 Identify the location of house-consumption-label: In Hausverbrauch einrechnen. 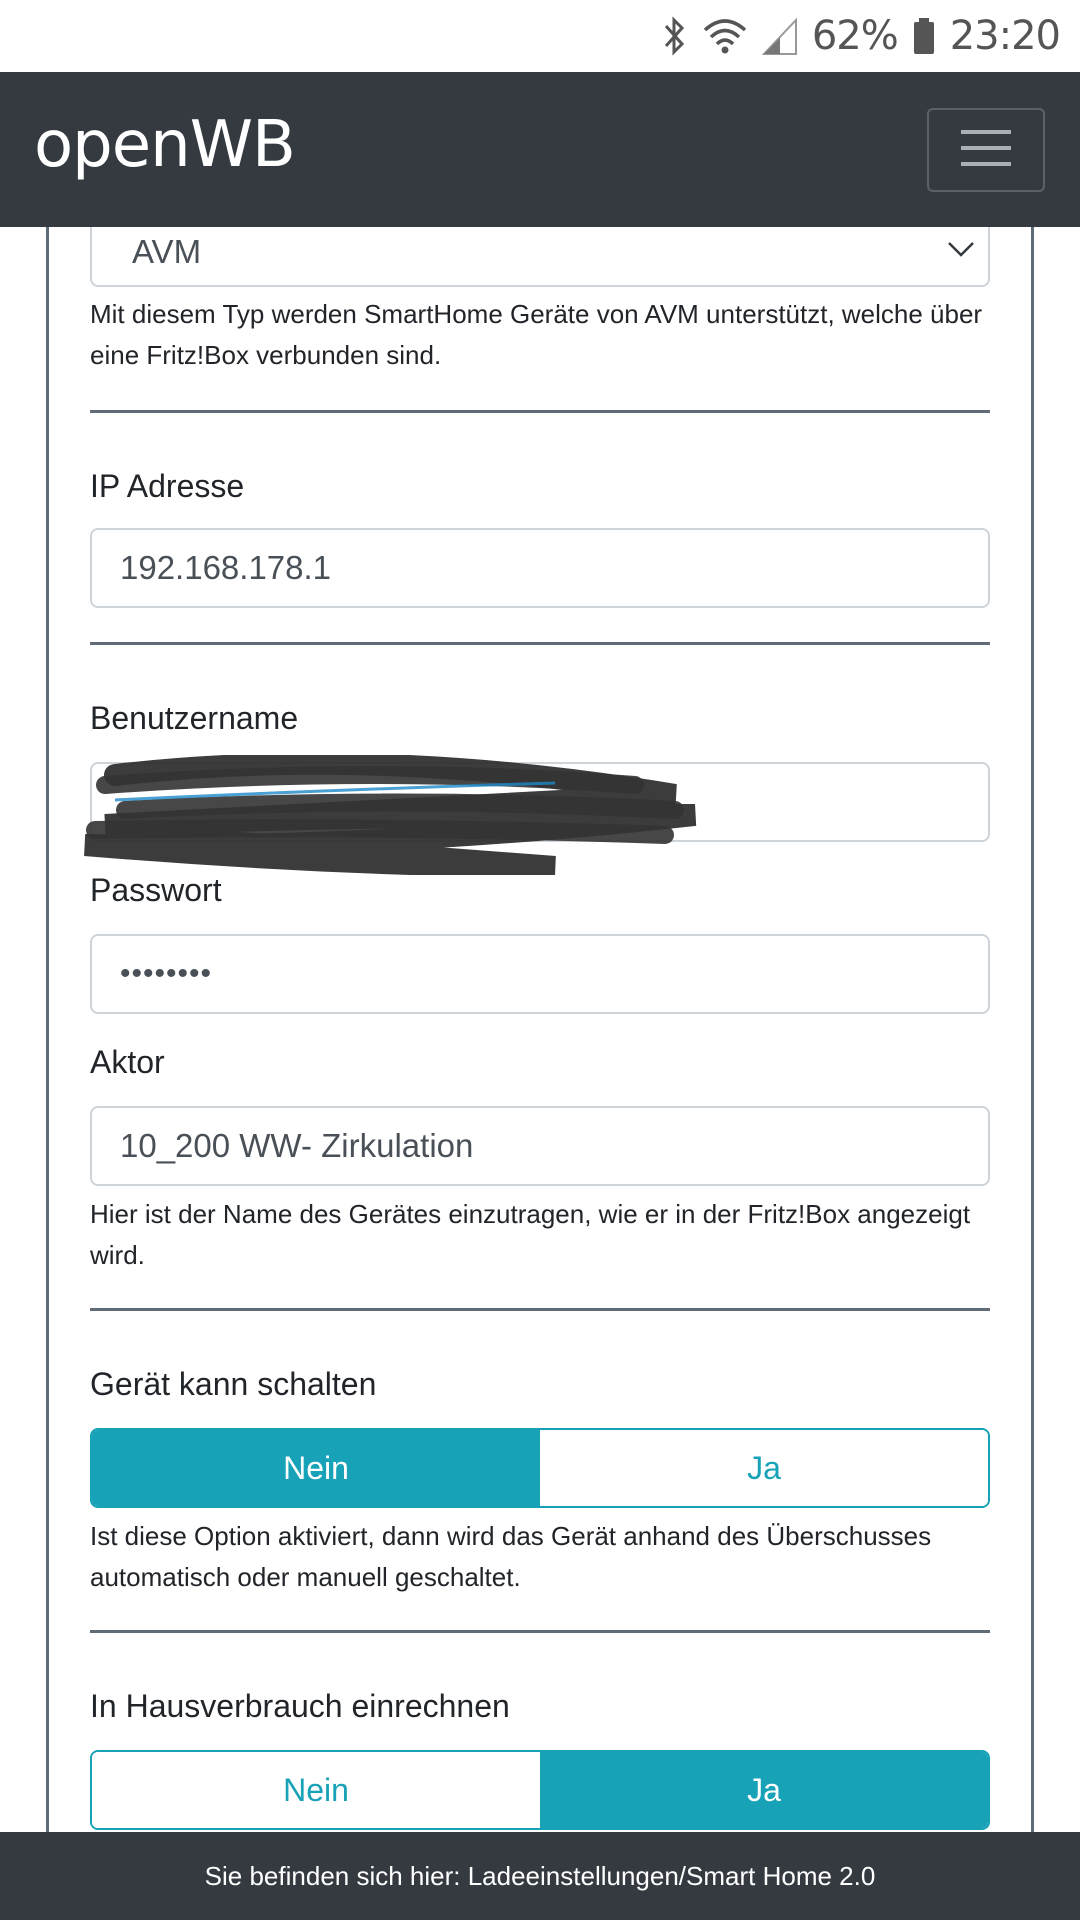
(300, 1706).